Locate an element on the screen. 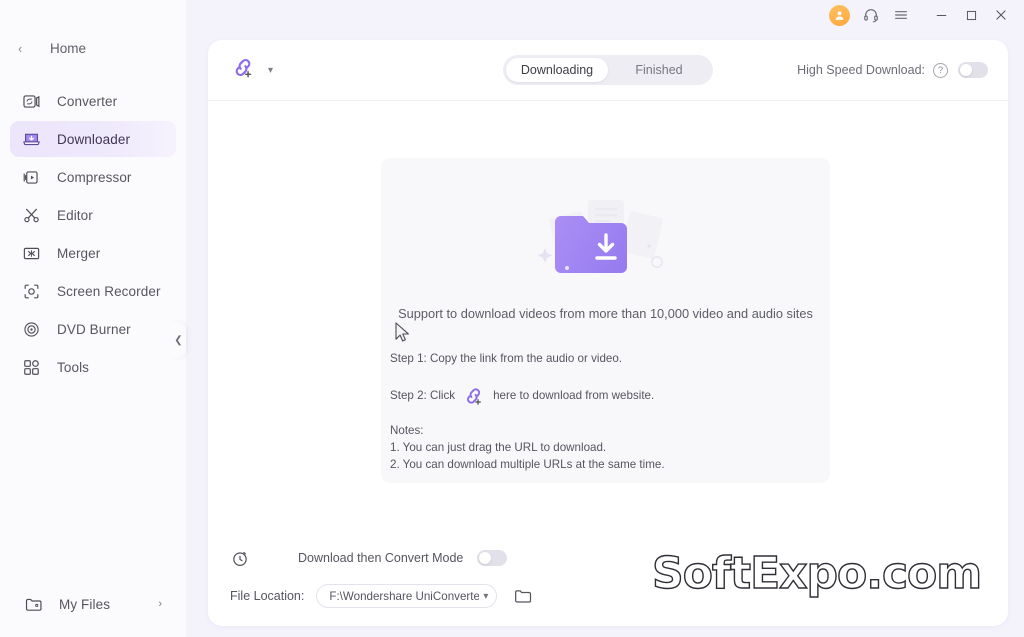  sidebar-item-label: DVD Burner is located at coordinates (94, 329).